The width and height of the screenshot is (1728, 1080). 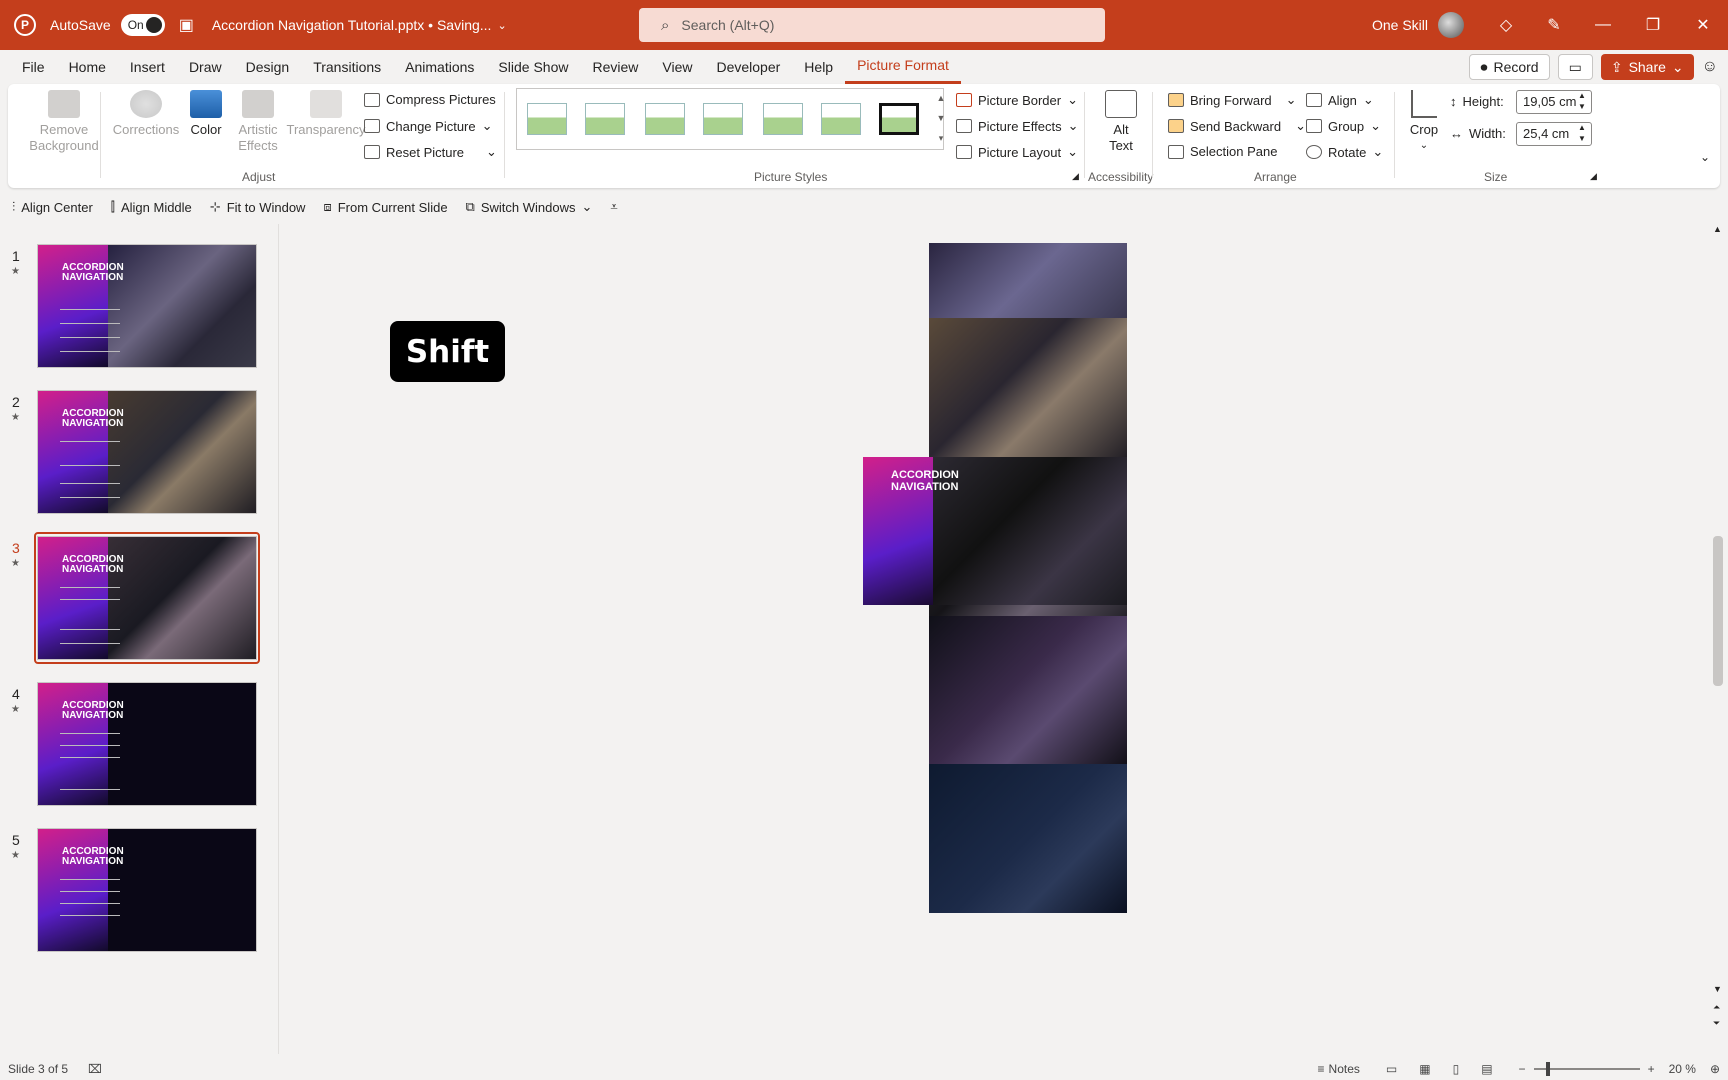 What do you see at coordinates (1237, 126) in the screenshot?
I see `send-backward-button: Send Backward ⌄` at bounding box center [1237, 126].